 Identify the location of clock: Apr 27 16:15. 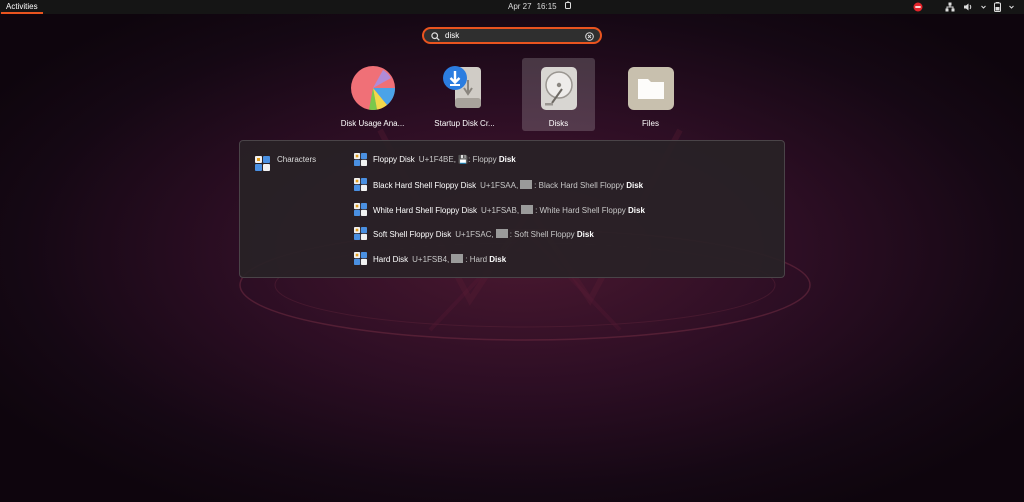
(540, 7).